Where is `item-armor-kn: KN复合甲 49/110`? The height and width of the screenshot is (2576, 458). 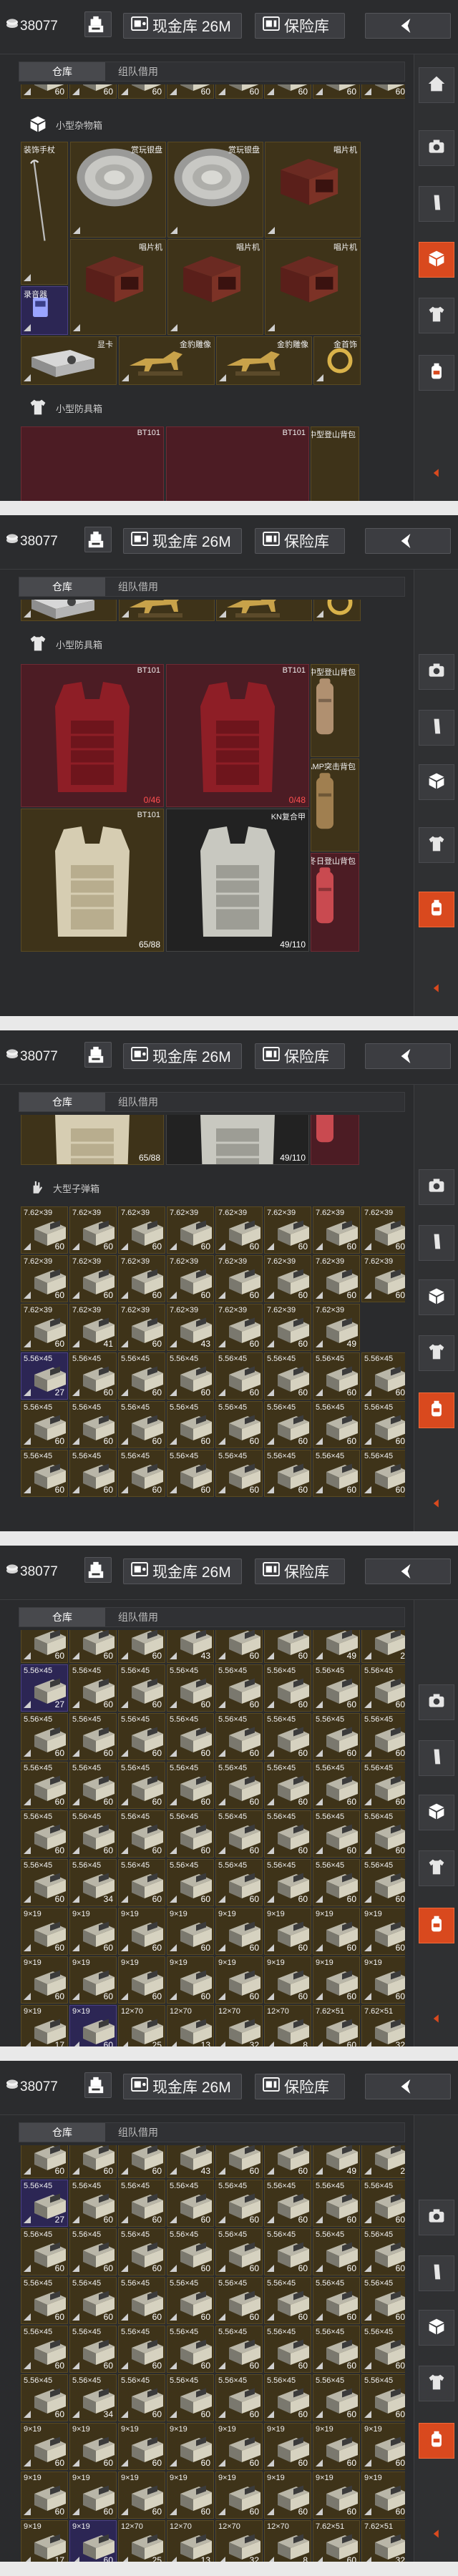 item-armor-kn: KN复合甲 49/110 is located at coordinates (237, 880).